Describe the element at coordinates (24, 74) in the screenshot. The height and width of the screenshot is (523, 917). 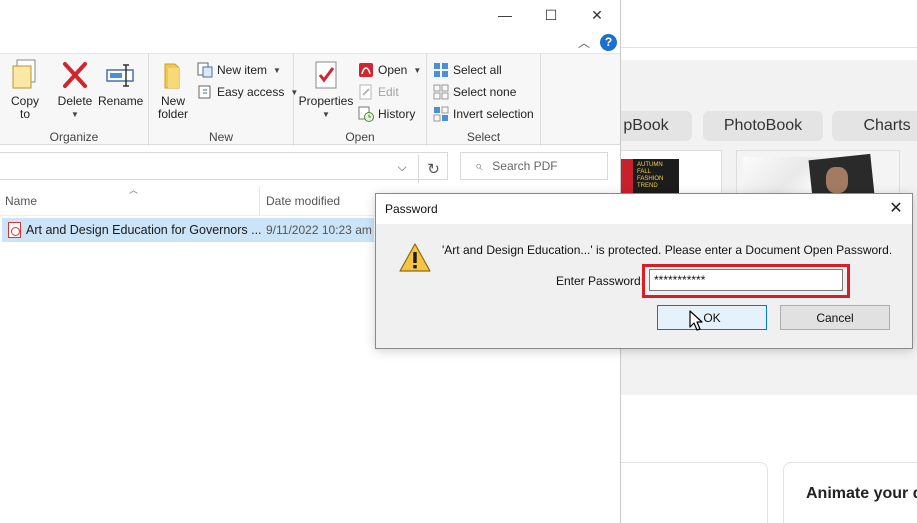
I see `copy-to-icon` at that location.